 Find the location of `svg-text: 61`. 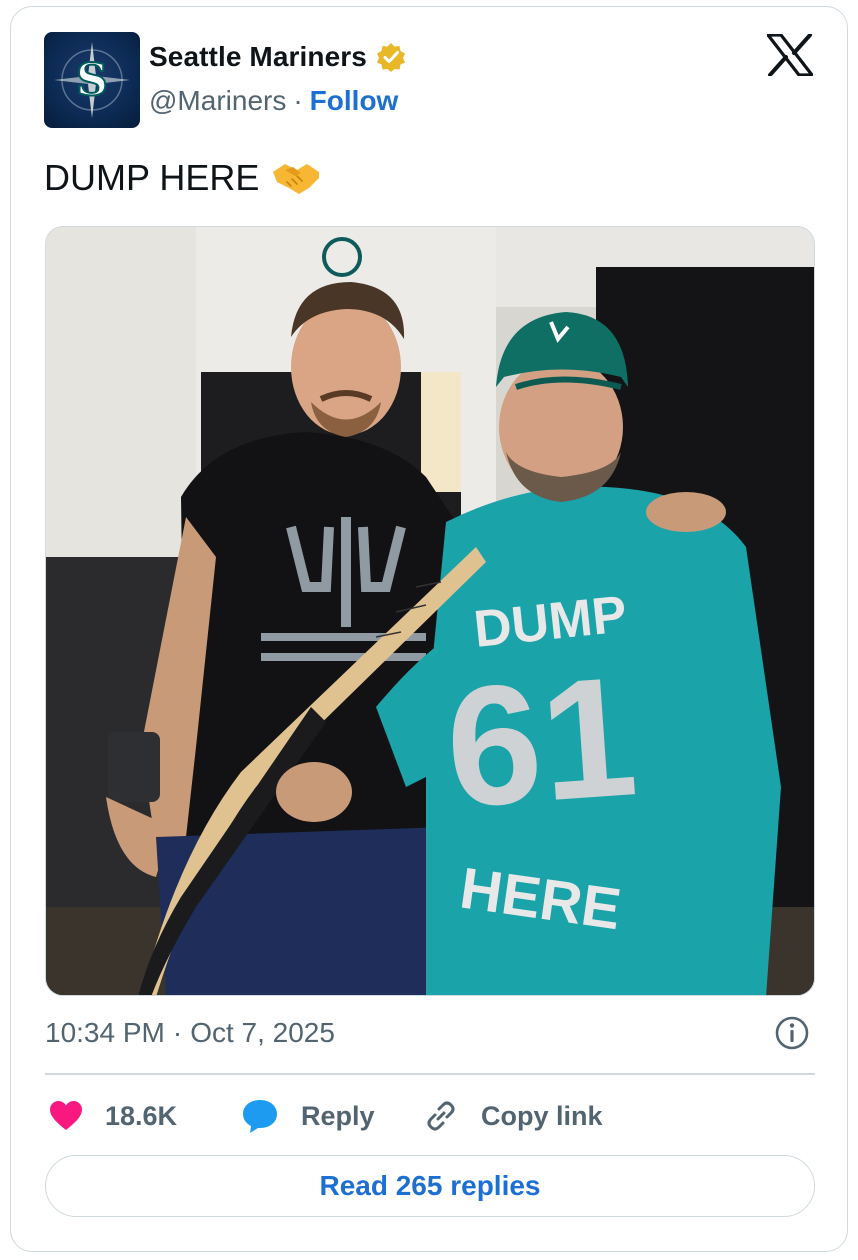

svg-text: 61 is located at coordinates (541, 742).